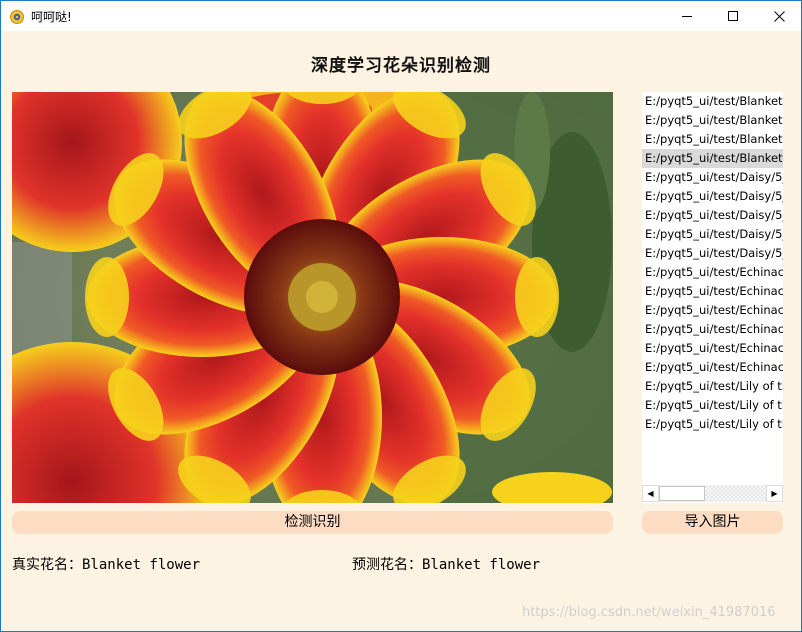 The height and width of the screenshot is (632, 802). What do you see at coordinates (401, 66) in the screenshot?
I see `page-title: 深度学习花朵识别检测` at bounding box center [401, 66].